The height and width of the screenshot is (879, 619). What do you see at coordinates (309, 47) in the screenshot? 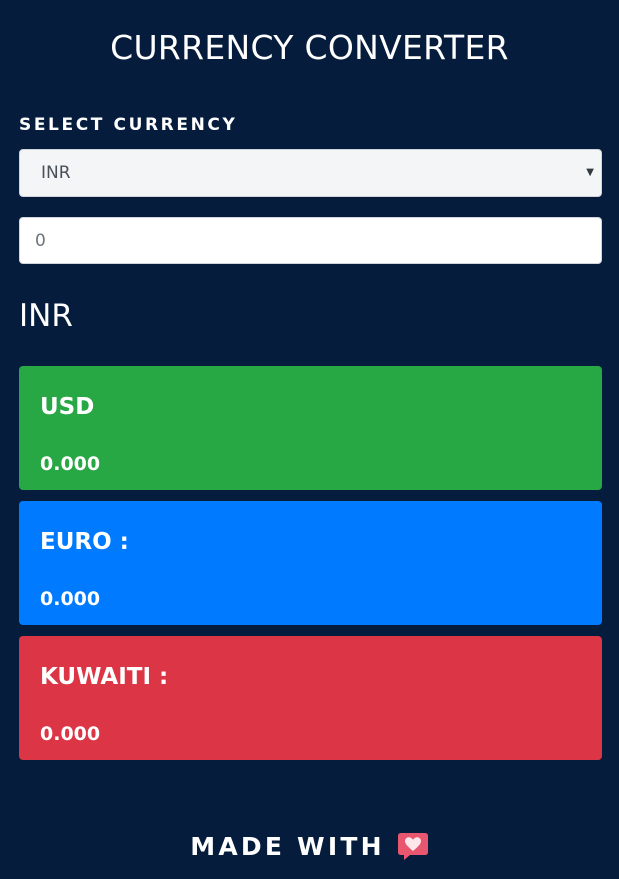
I see `page-title: CURRENCY CONVERTER` at bounding box center [309, 47].